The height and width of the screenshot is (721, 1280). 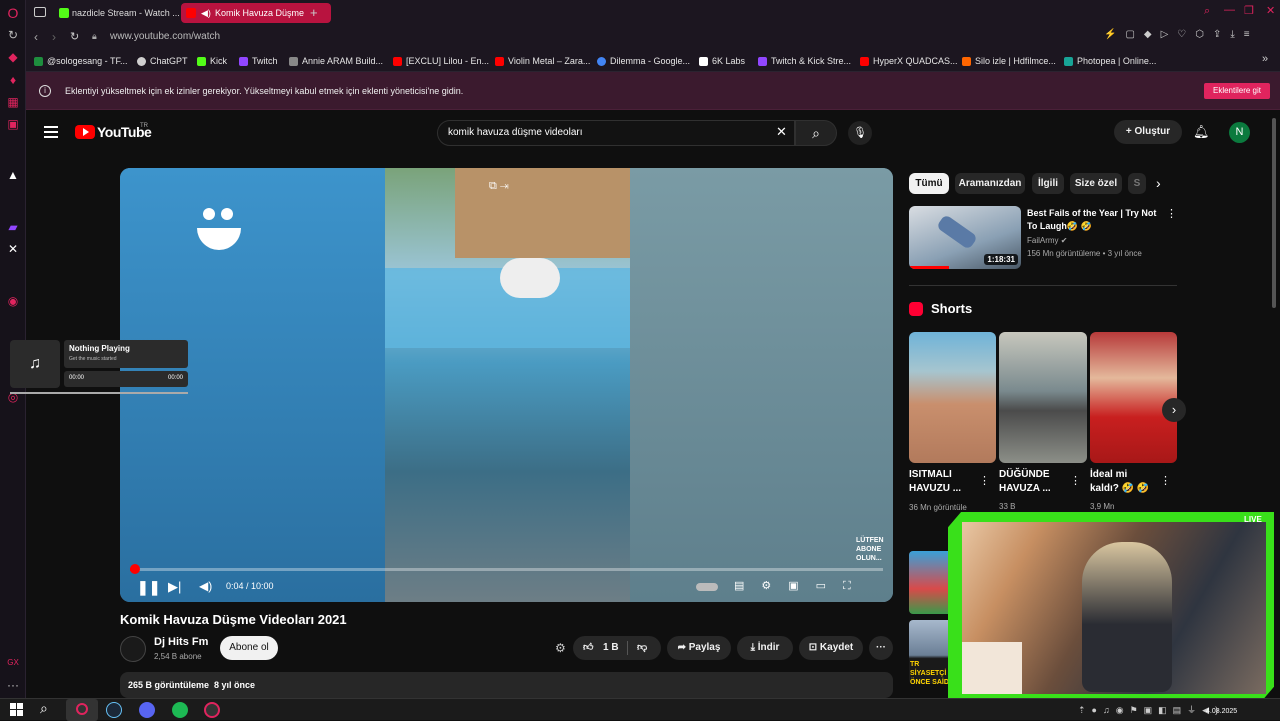 I want to click on minimize-button: —, so click(x=1229, y=10).